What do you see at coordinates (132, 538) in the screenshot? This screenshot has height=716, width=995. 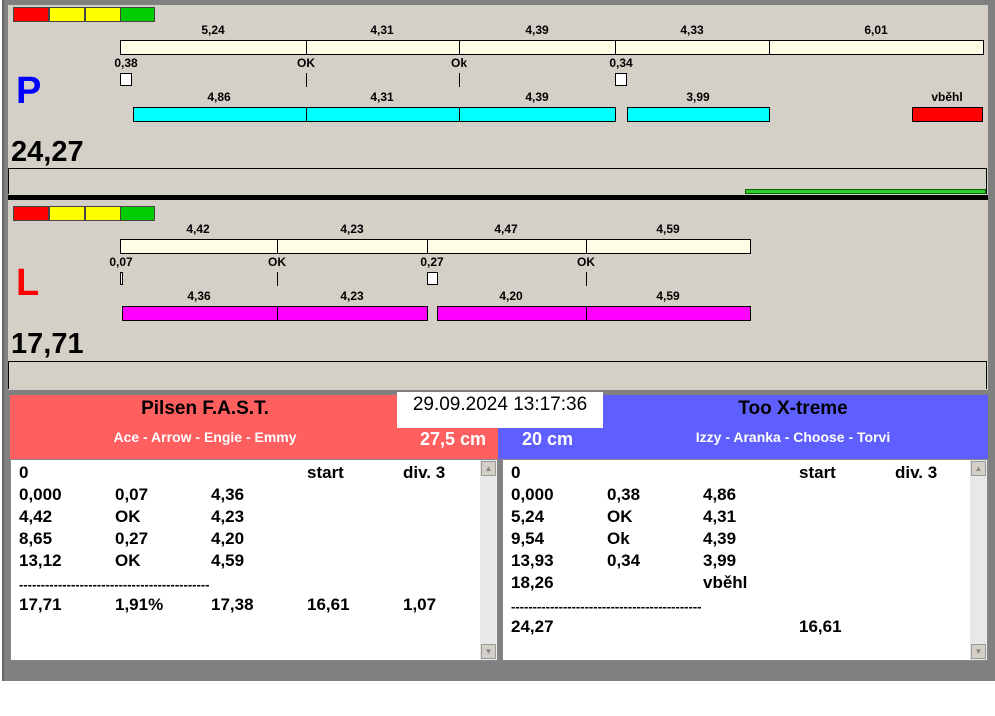 I see `list-cell: 0,27` at bounding box center [132, 538].